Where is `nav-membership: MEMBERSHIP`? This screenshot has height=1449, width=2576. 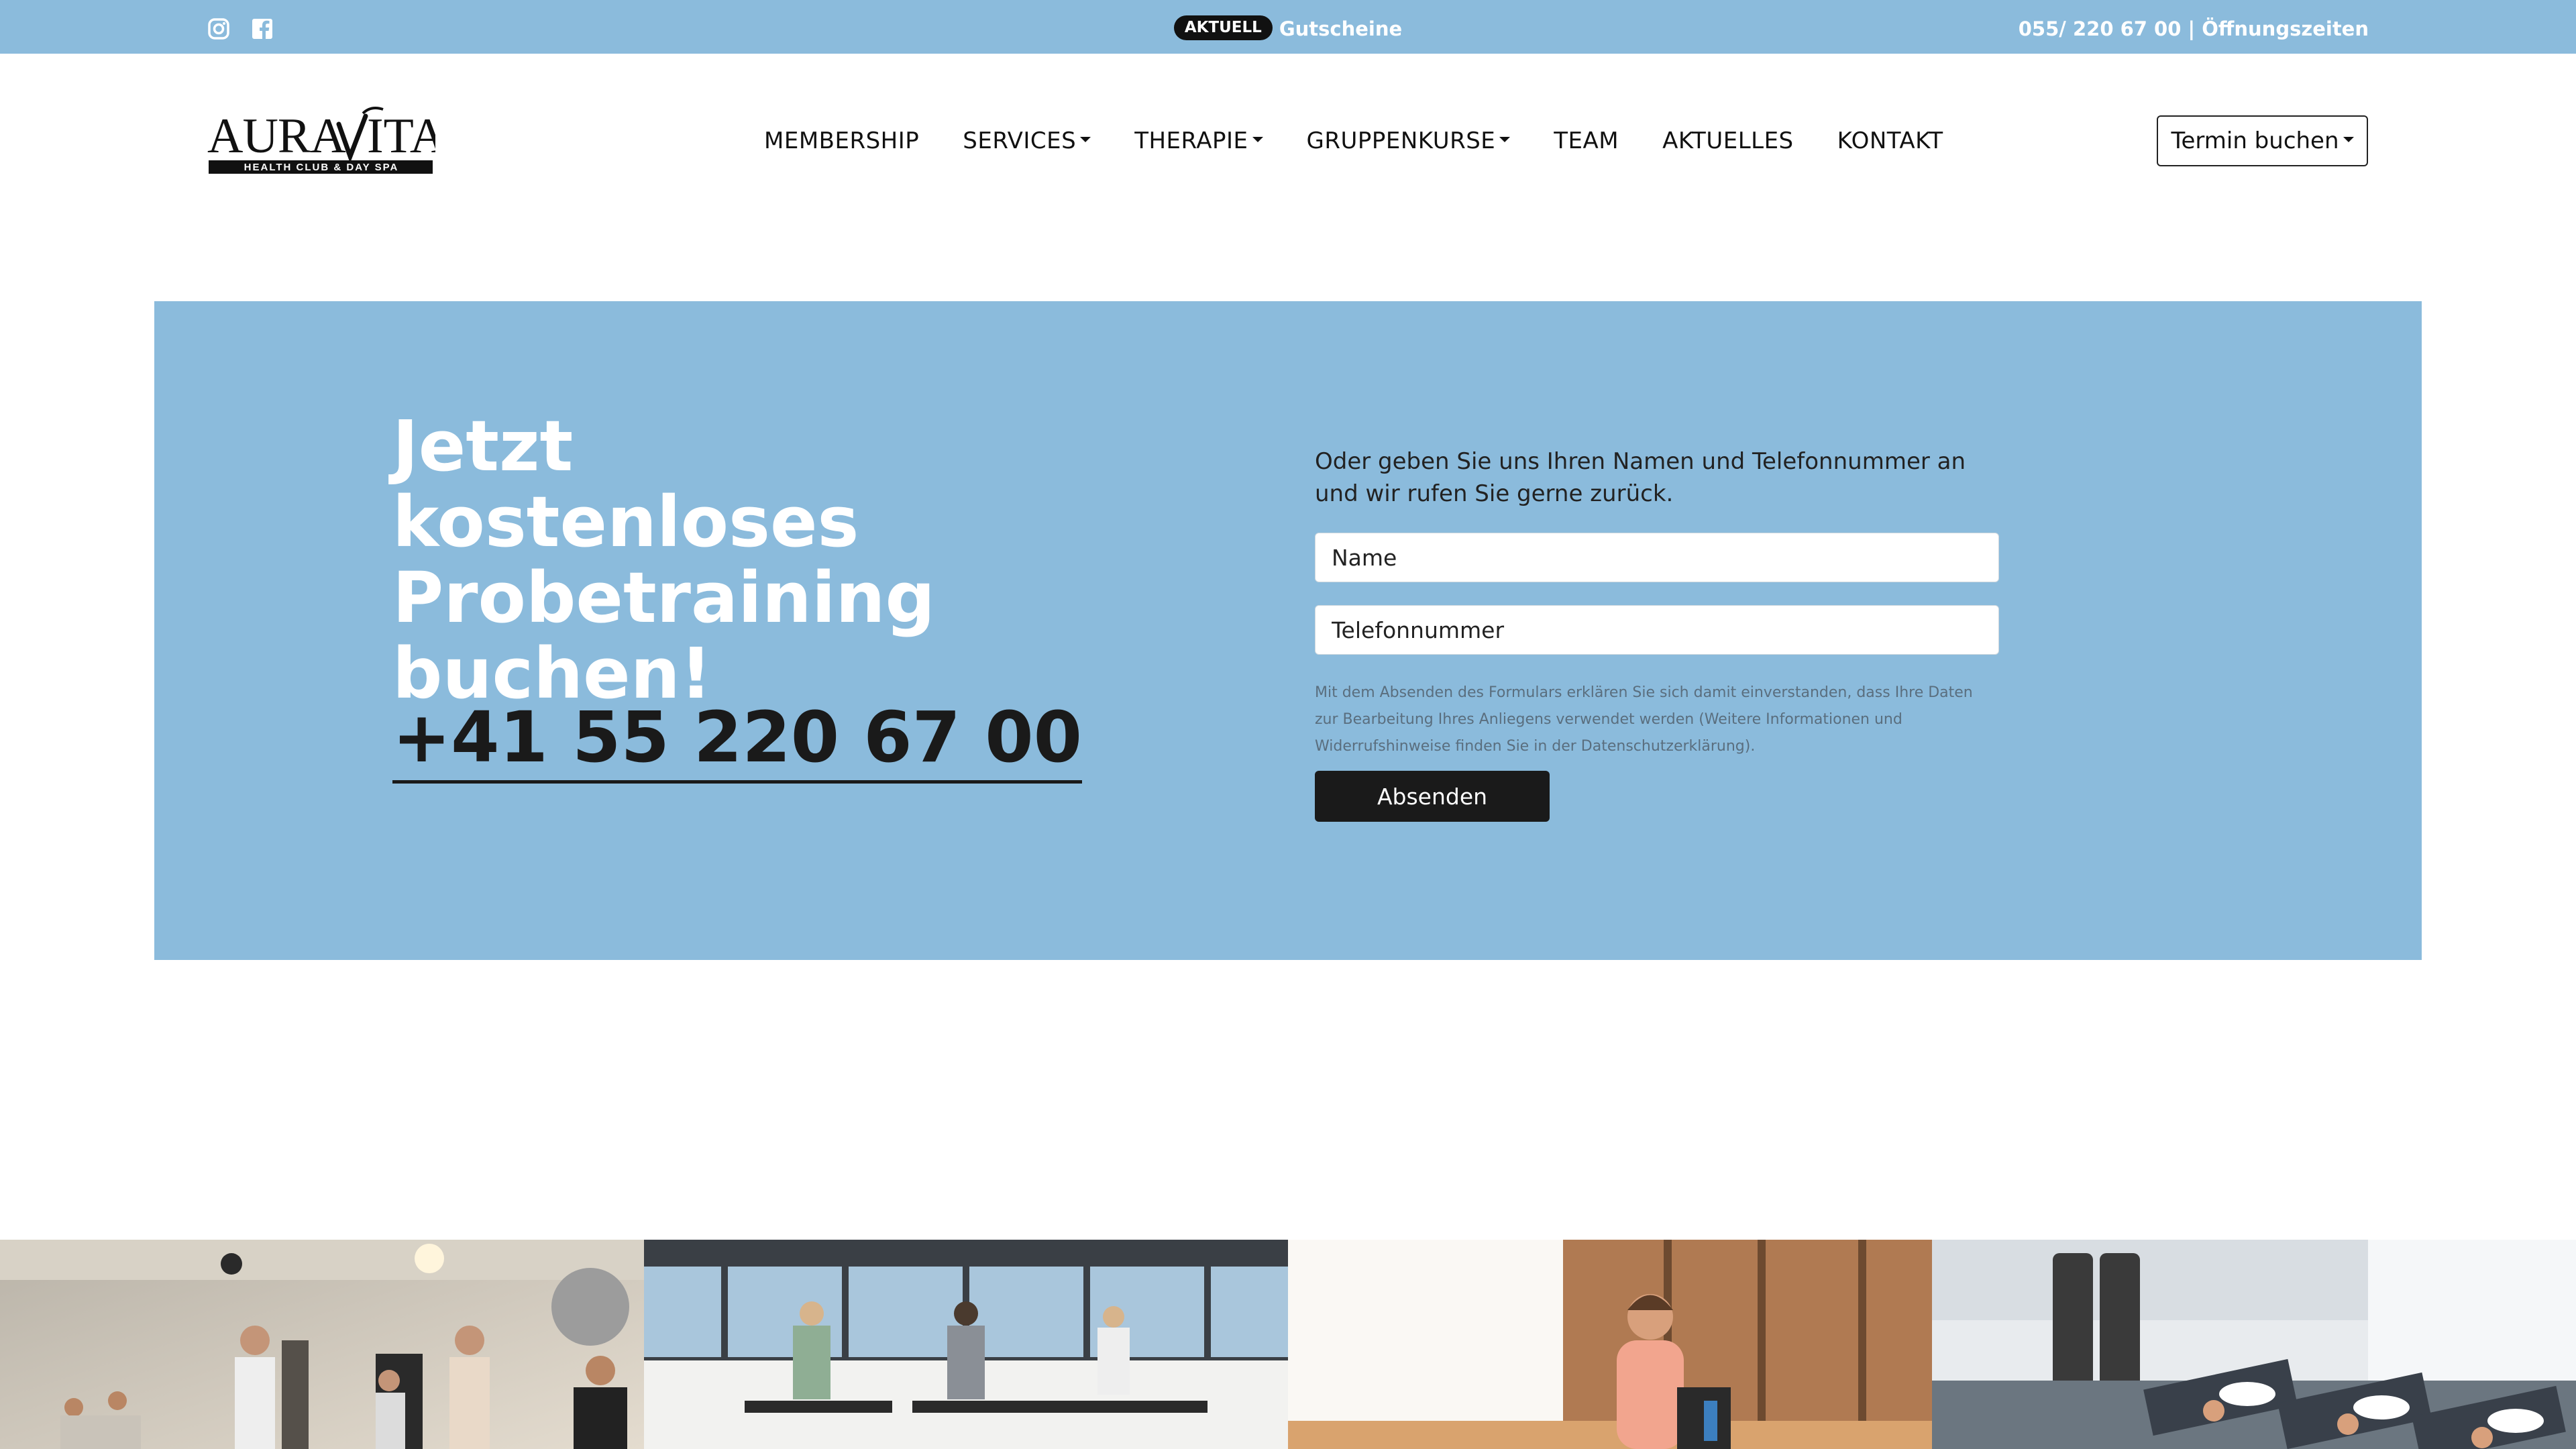 nav-membership: MEMBERSHIP is located at coordinates (841, 140).